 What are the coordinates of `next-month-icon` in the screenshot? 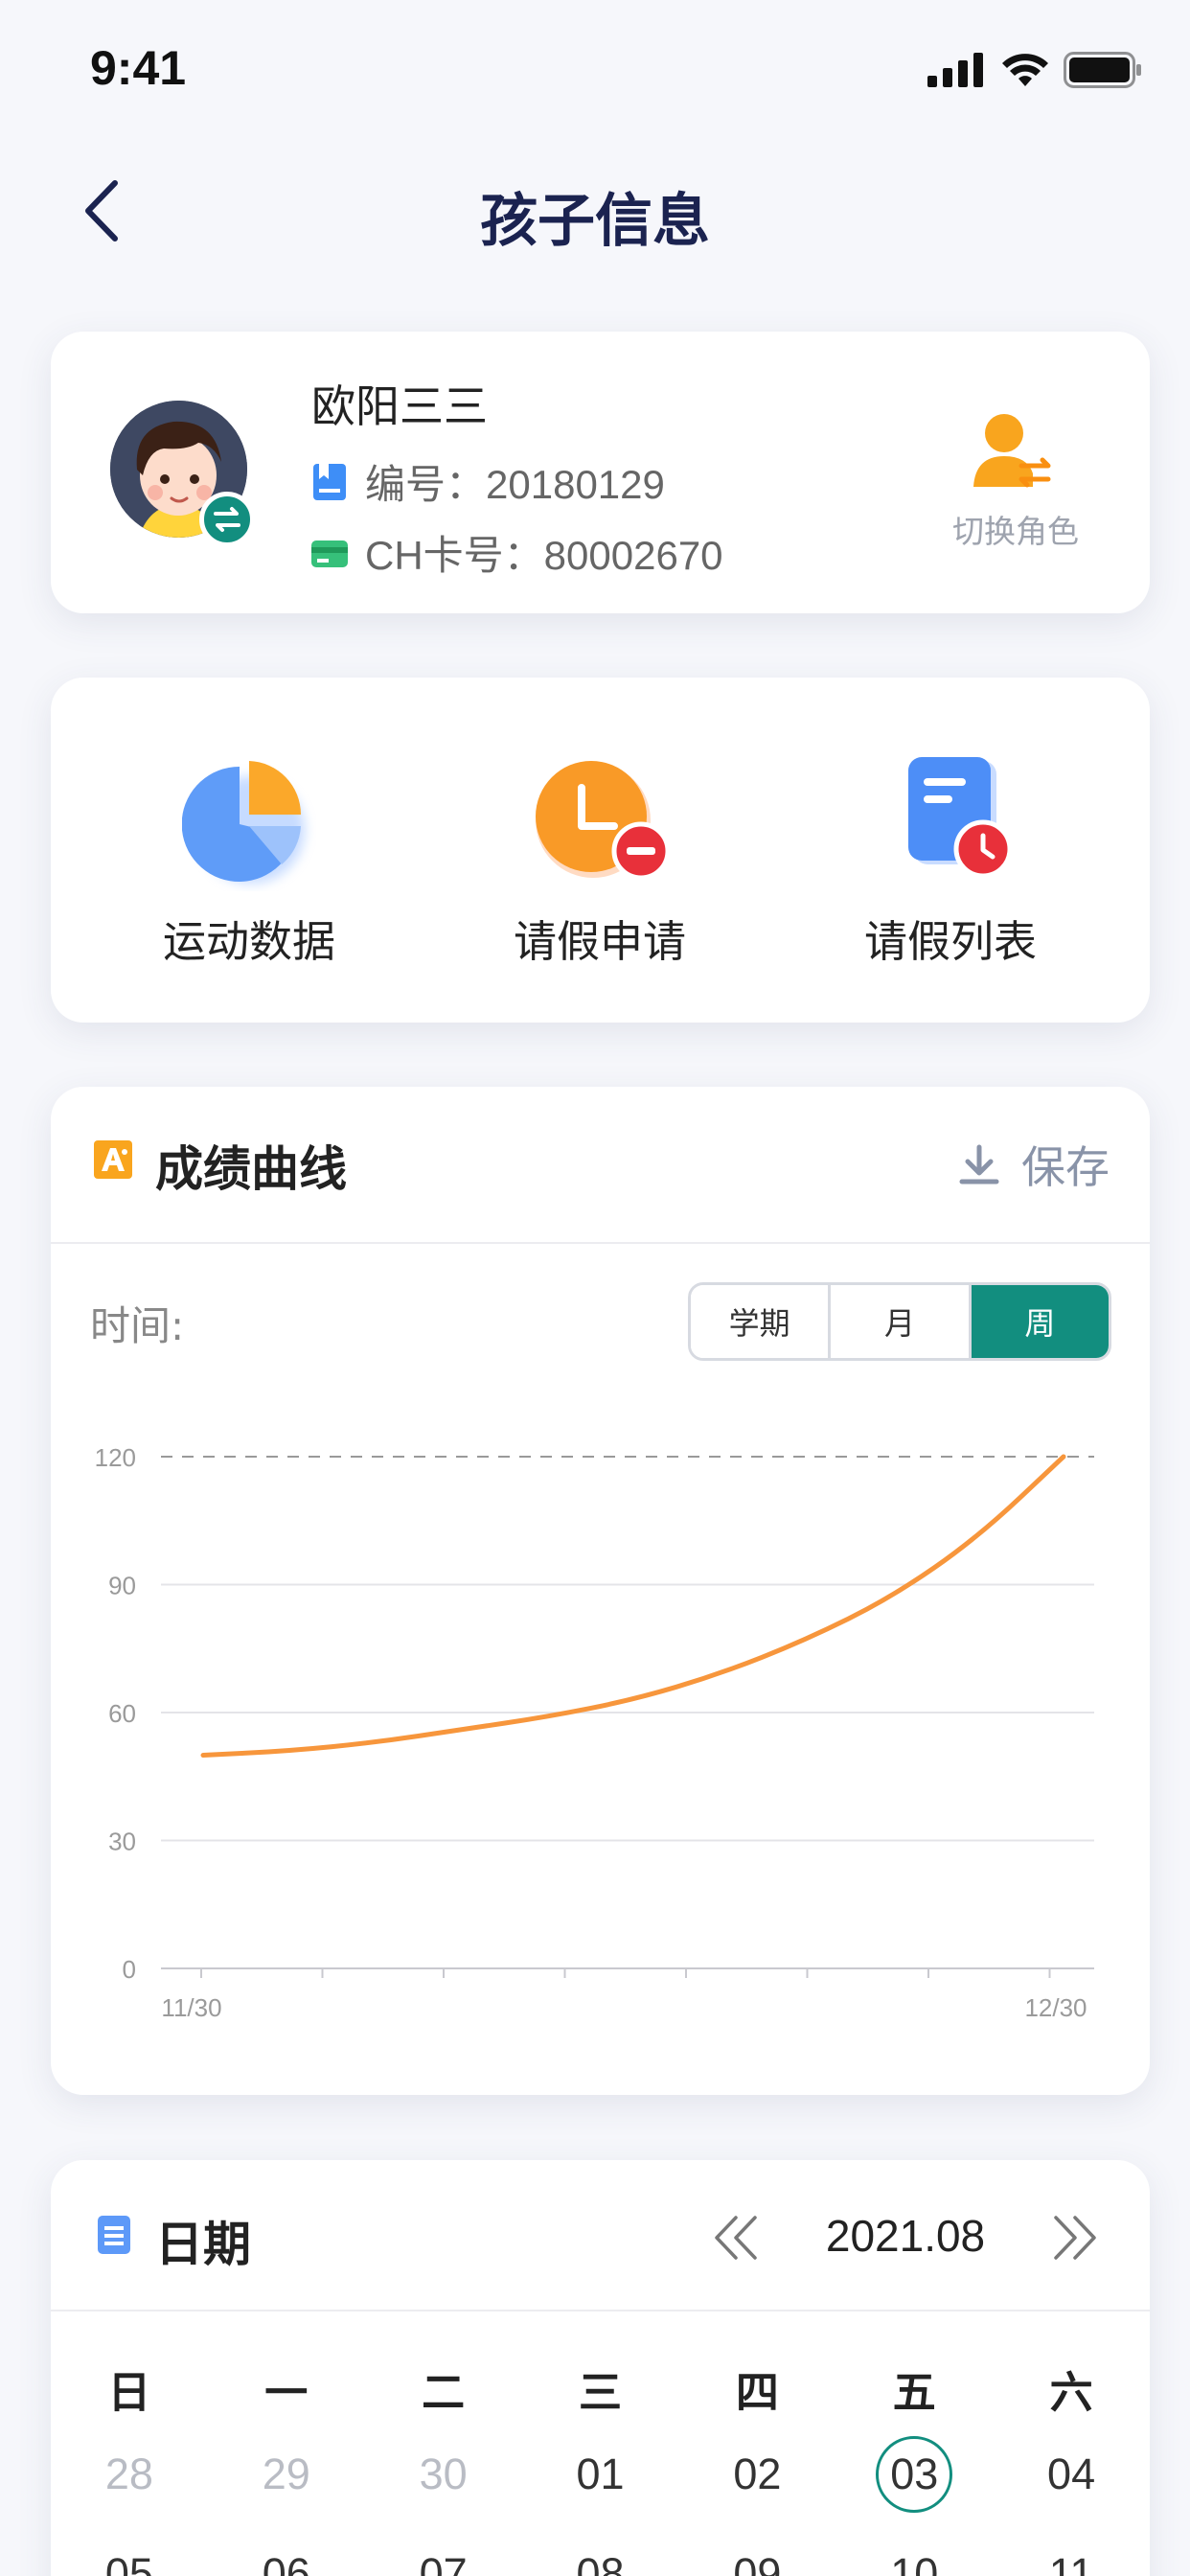 It's located at (1075, 2238).